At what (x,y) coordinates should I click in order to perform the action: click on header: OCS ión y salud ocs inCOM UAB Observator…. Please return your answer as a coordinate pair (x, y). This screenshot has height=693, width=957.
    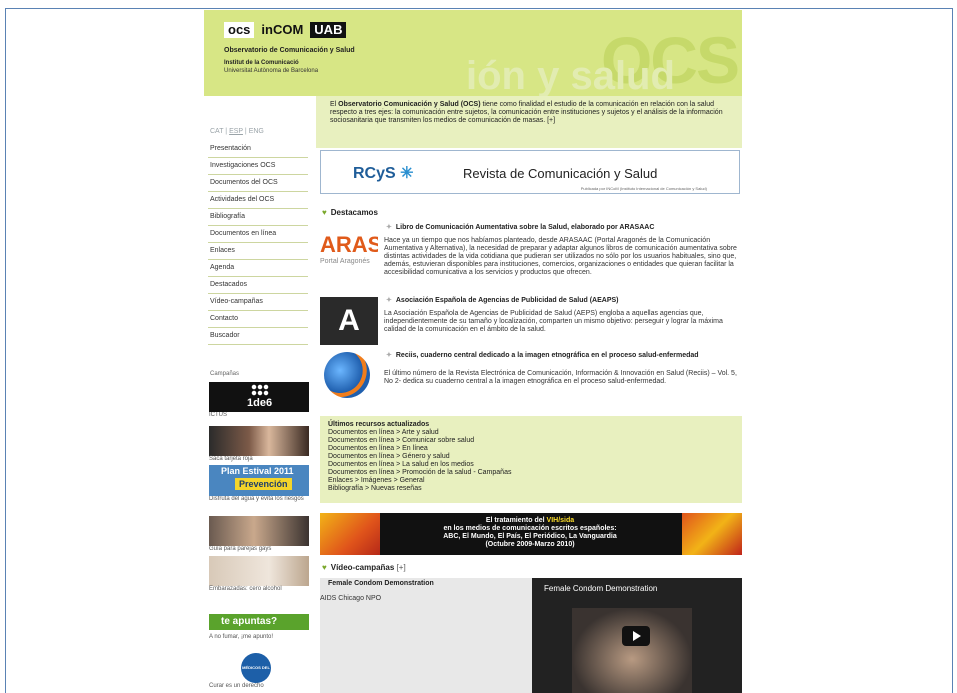
    Looking at the image, I should click on (473, 53).